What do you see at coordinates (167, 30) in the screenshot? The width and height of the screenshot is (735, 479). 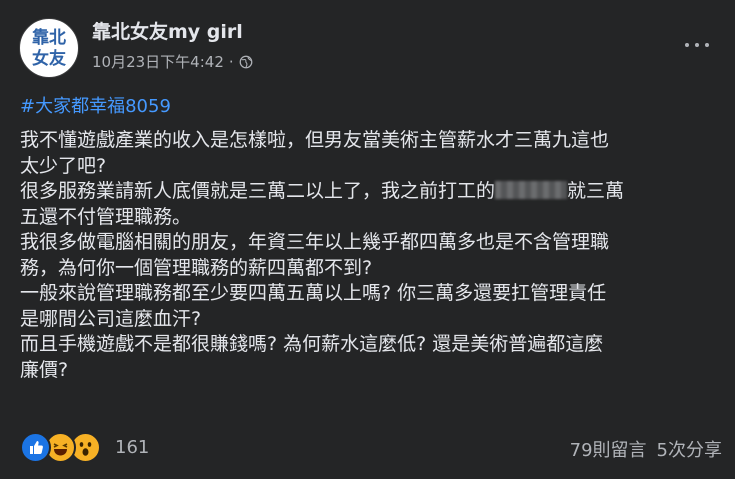 I see `page-name-link: 靠北女友my girl` at bounding box center [167, 30].